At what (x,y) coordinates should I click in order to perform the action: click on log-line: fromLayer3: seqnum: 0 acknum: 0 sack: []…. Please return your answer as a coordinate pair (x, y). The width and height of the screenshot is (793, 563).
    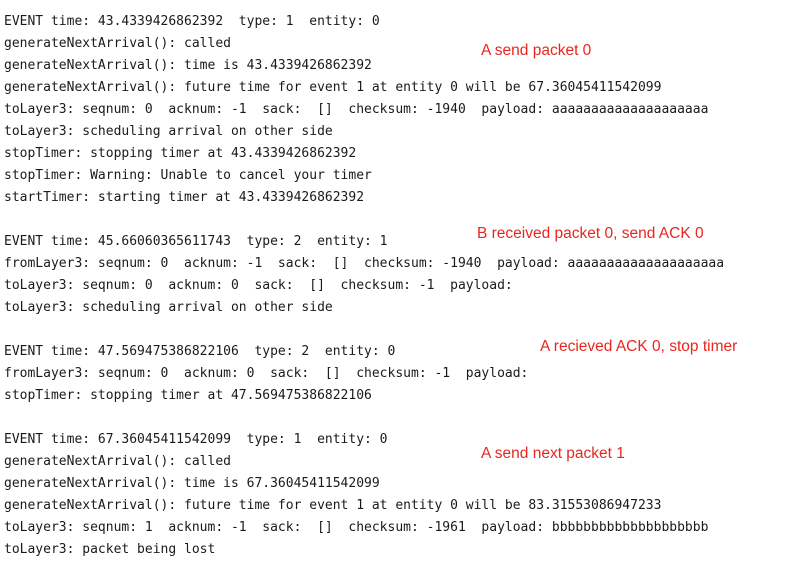
    Looking at the image, I should click on (266, 373).